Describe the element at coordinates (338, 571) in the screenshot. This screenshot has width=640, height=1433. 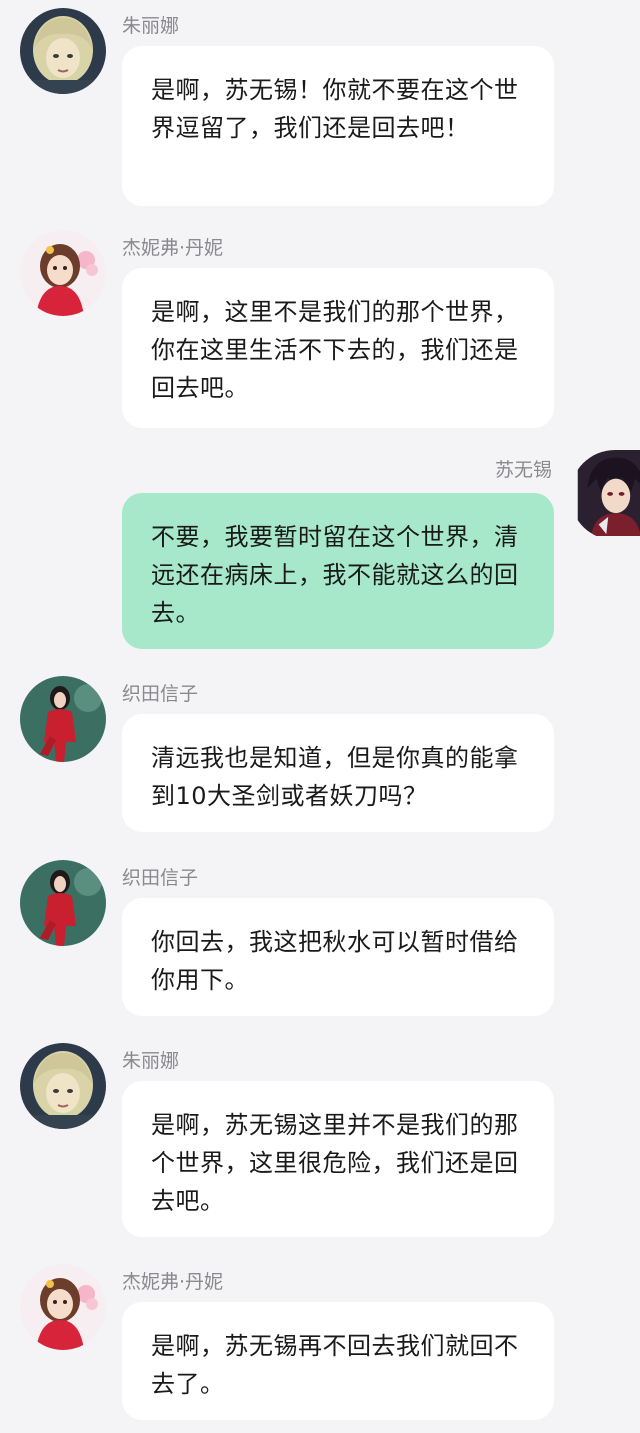
I see `message-bubble: 不要，我要暂时留在这个世界，清远还在病床上，我不能就这么的回去。` at that location.